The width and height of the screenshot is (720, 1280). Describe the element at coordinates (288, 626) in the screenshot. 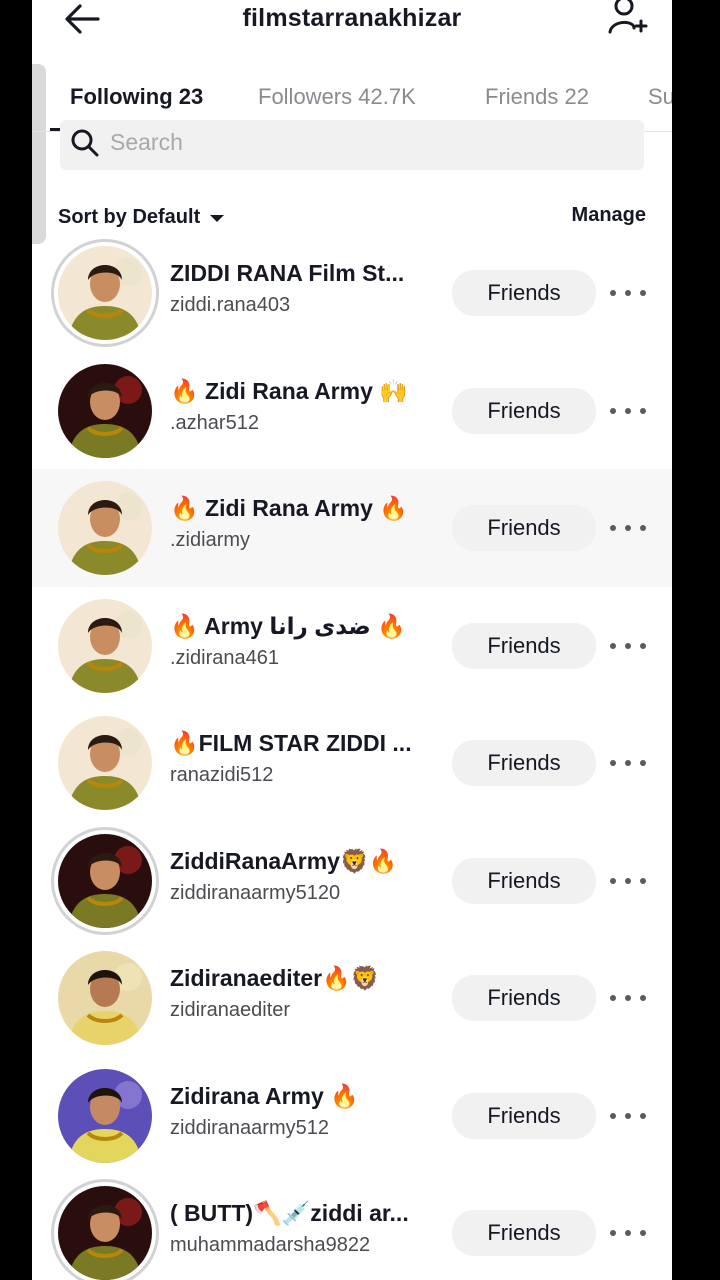

I see `display-name: 🔥 Army ضدی رانا 🔥` at that location.